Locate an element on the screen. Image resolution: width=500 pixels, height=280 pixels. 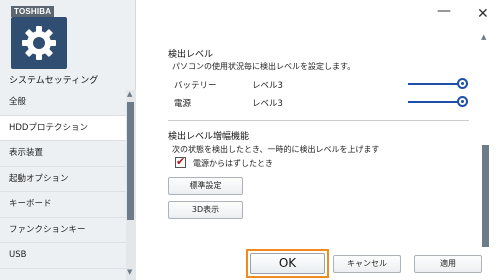
ac-power-level-value: レベル3 is located at coordinates (267, 104).